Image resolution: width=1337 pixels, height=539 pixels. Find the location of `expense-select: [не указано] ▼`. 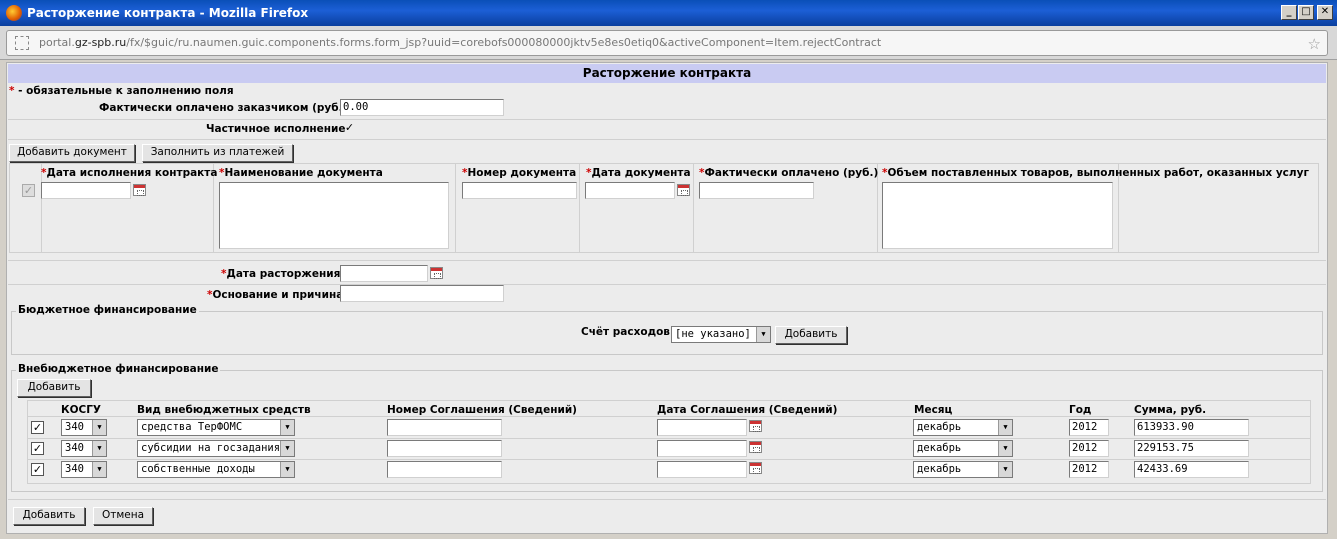

expense-select: [не указано] ▼ is located at coordinates (721, 334).